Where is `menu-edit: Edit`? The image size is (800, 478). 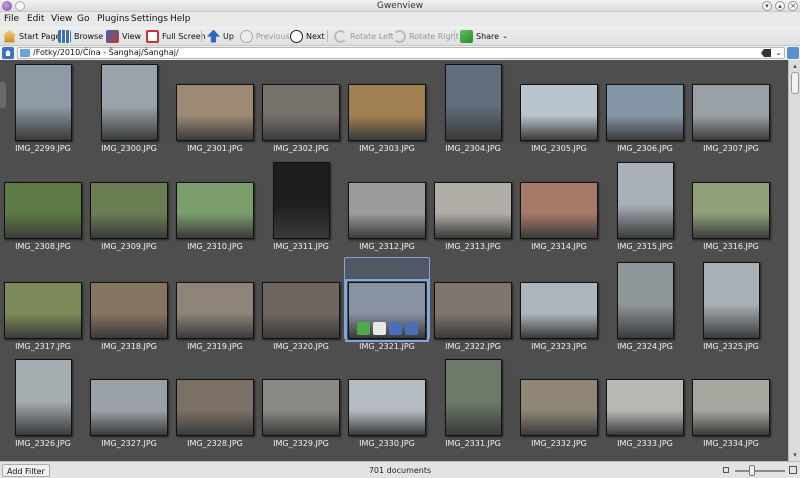 menu-edit: Edit is located at coordinates (35, 19).